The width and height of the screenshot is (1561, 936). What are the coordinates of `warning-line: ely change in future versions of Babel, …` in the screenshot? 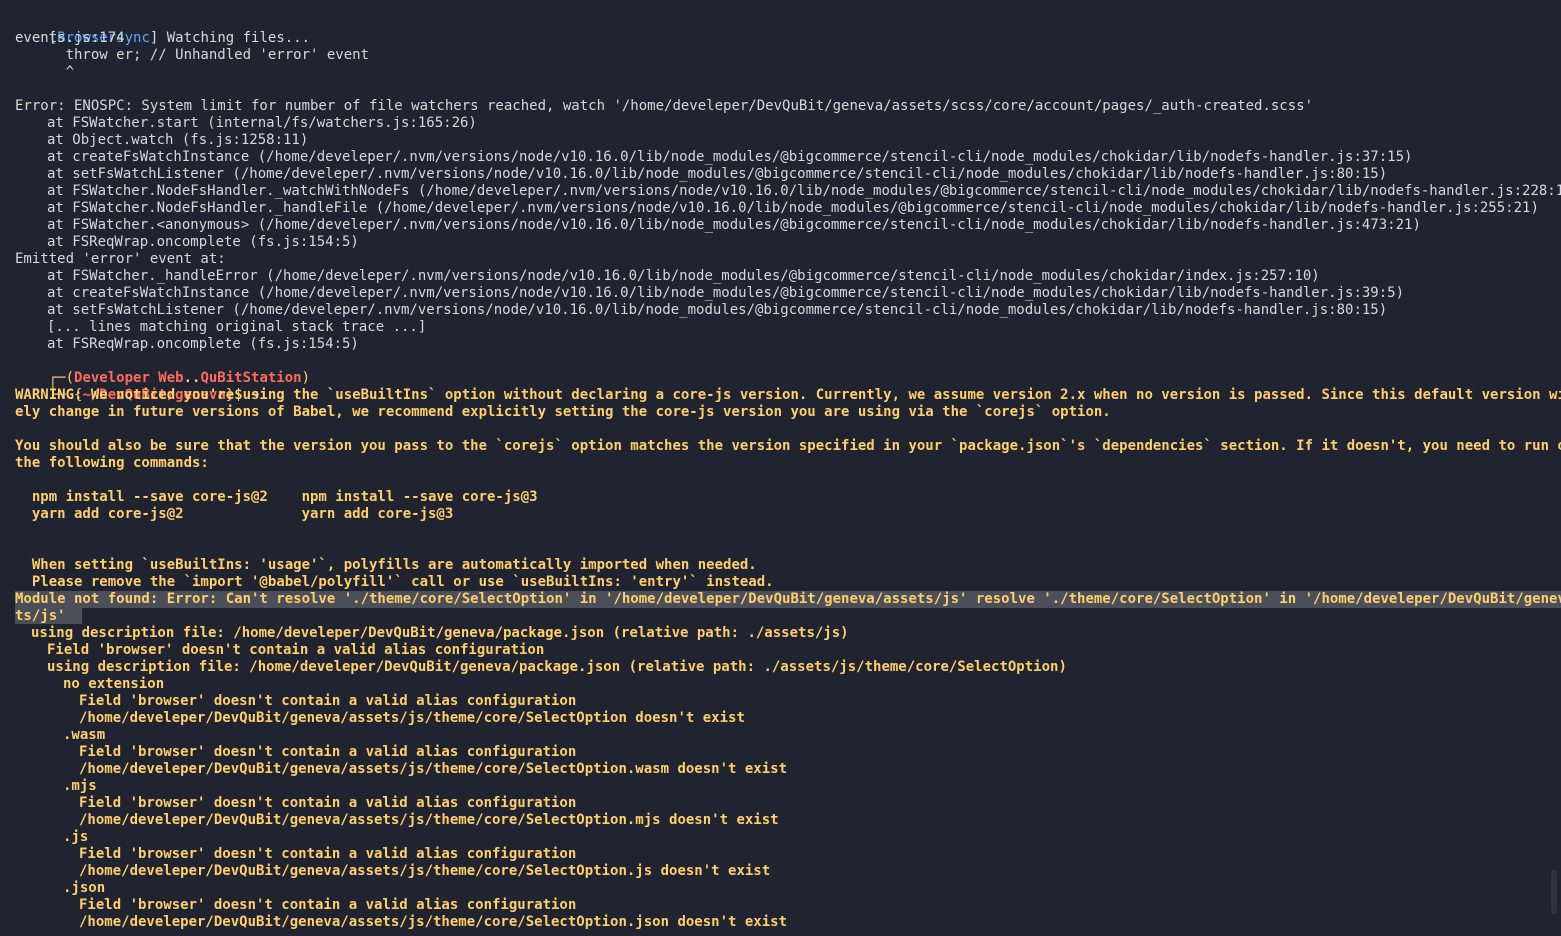 It's located at (563, 412).